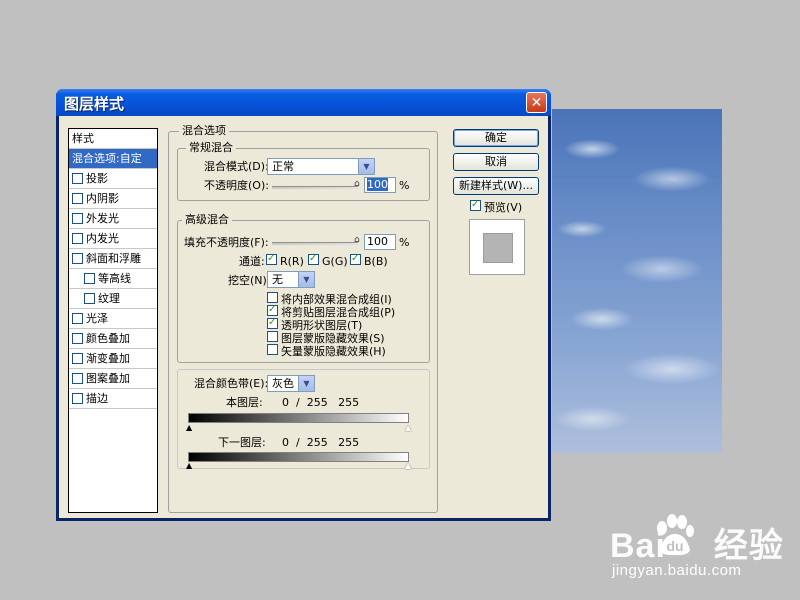 The height and width of the screenshot is (600, 800). Describe the element at coordinates (244, 402) in the screenshot. I see `this-layer-label: 本图层:` at that location.